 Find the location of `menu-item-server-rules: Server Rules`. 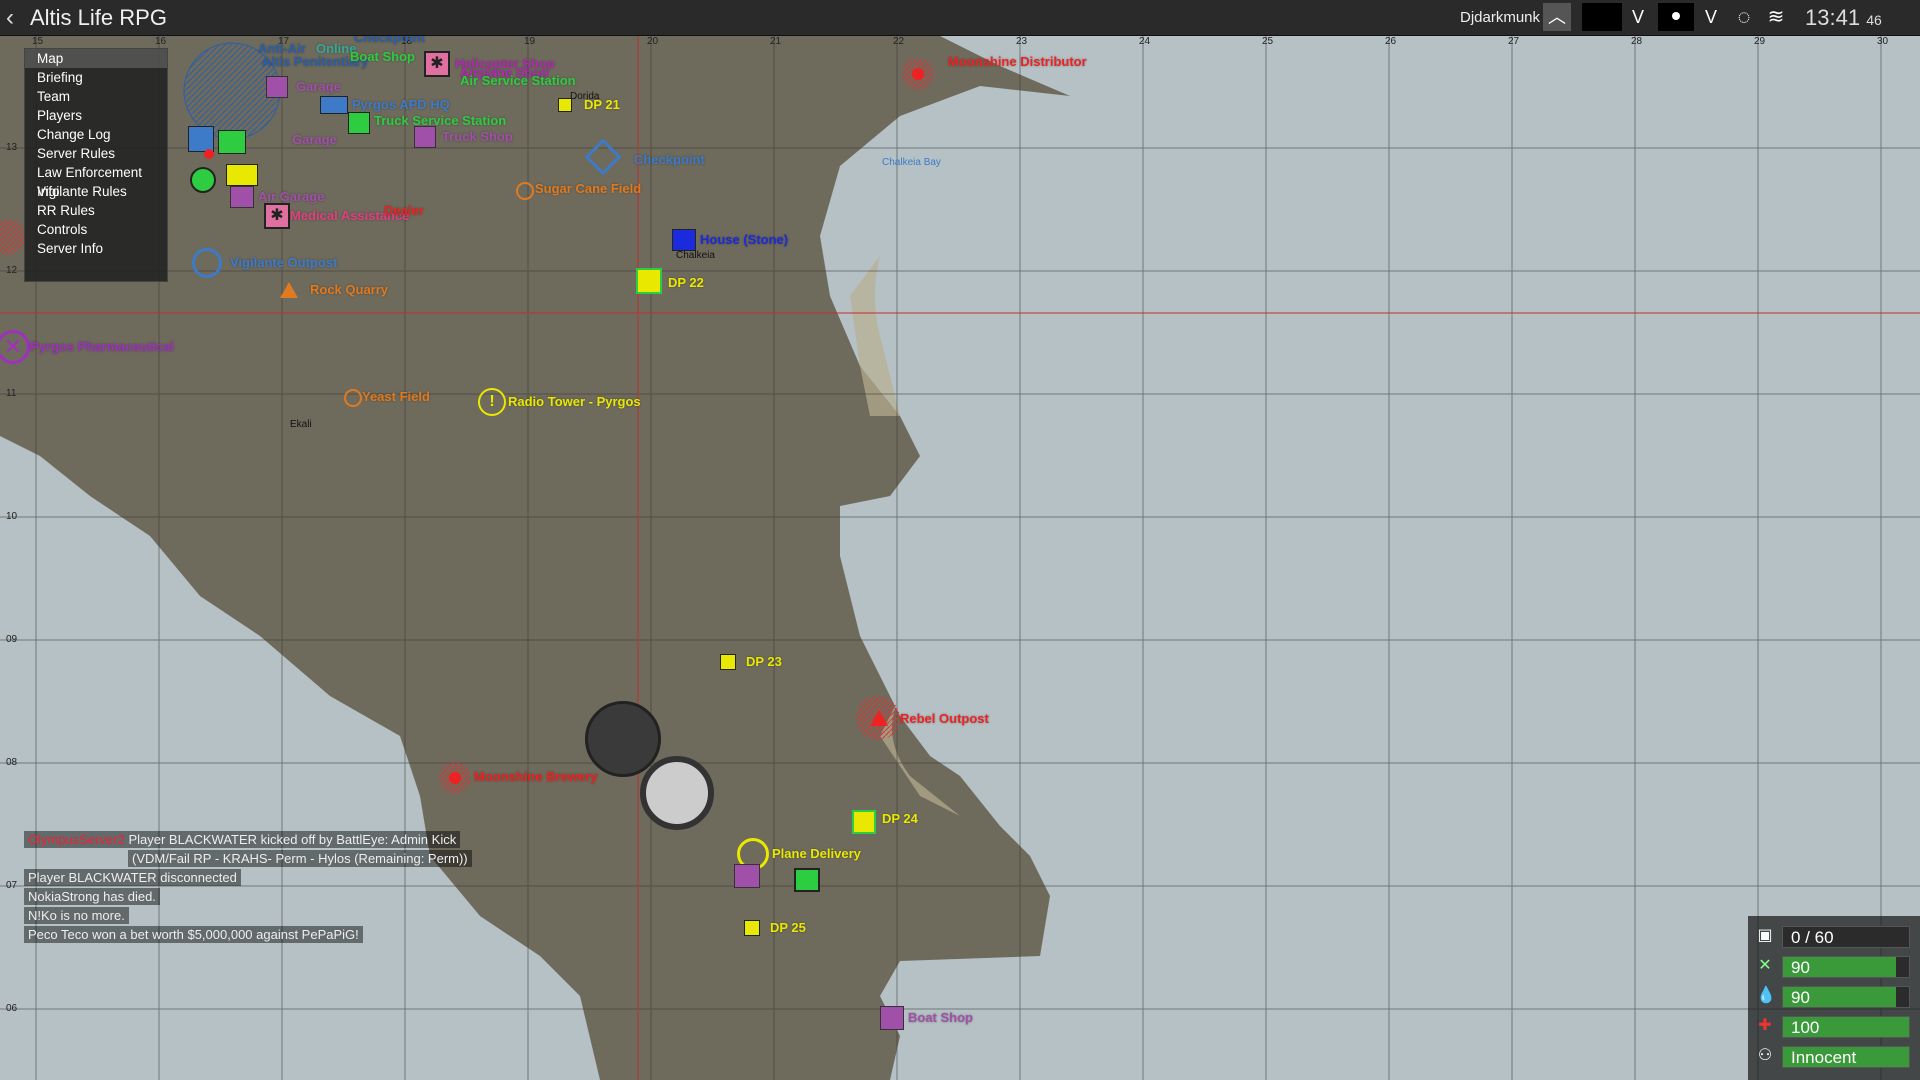

menu-item-server-rules: Server Rules is located at coordinates (96, 153).